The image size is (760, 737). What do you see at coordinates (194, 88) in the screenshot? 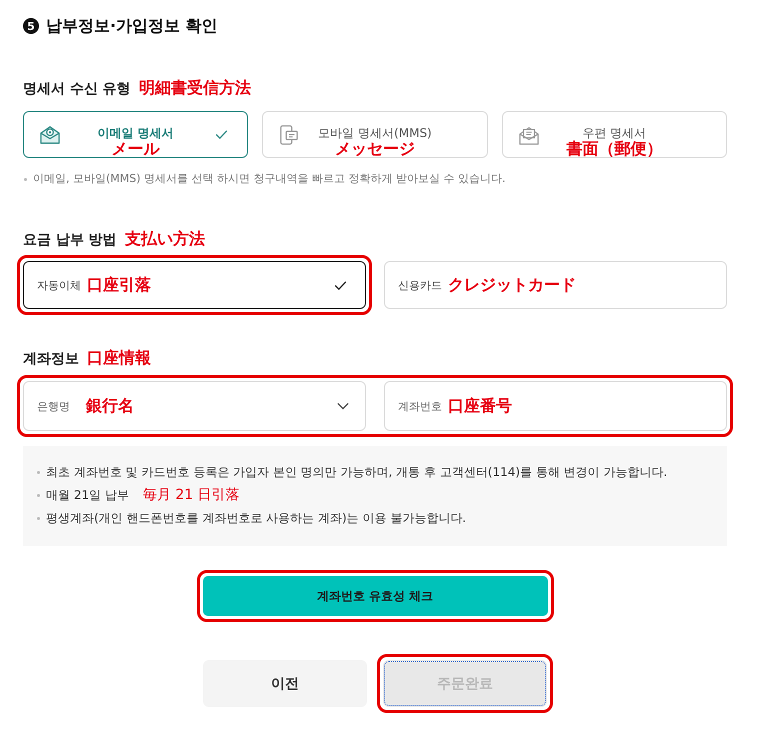
I see `annotation-text: 明細書受信方法` at bounding box center [194, 88].